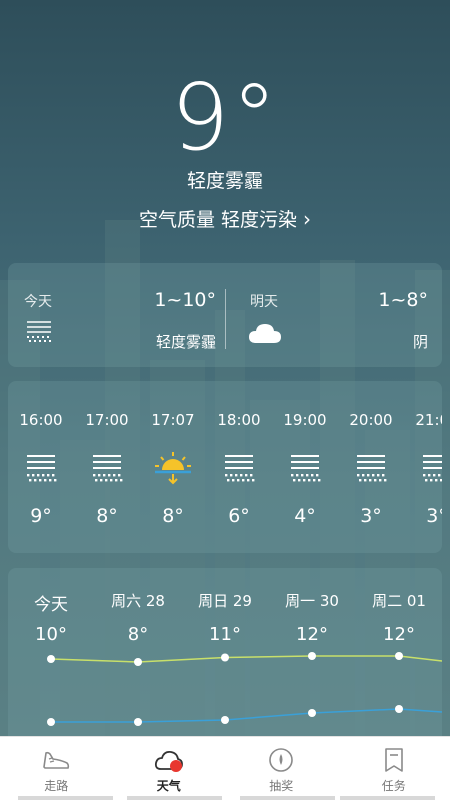 The width and height of the screenshot is (450, 800). I want to click on tab-label: 抽奖, so click(281, 786).